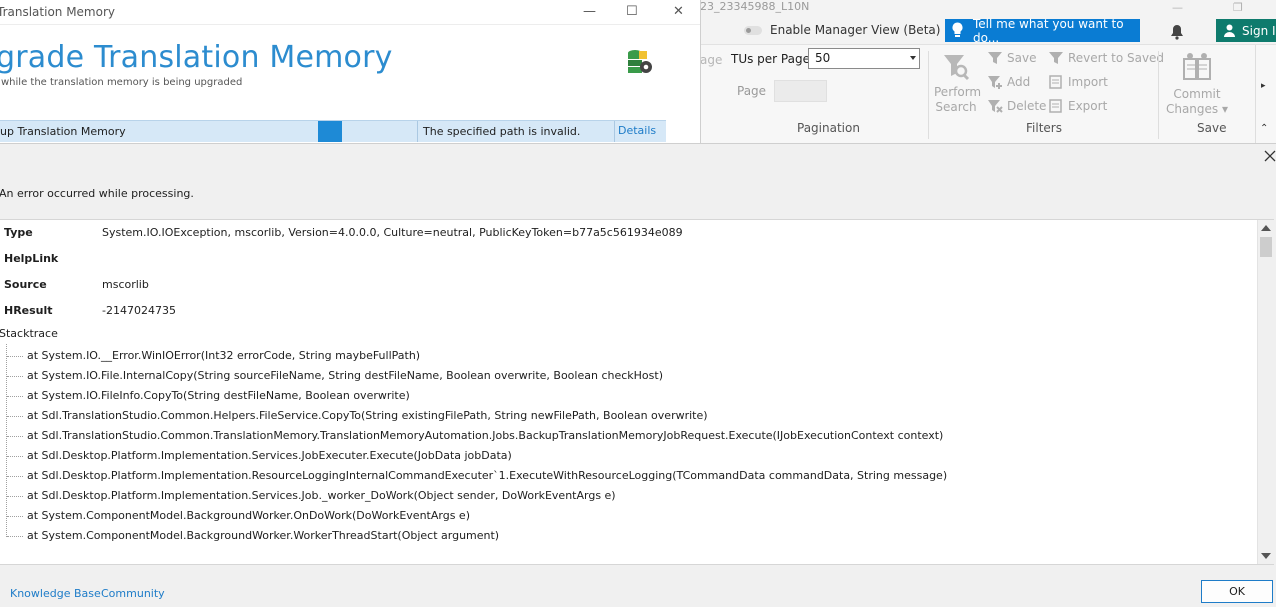 The image size is (1276, 607). Describe the element at coordinates (958, 83) in the screenshot. I see `perform-search-button: Perform Search` at that location.